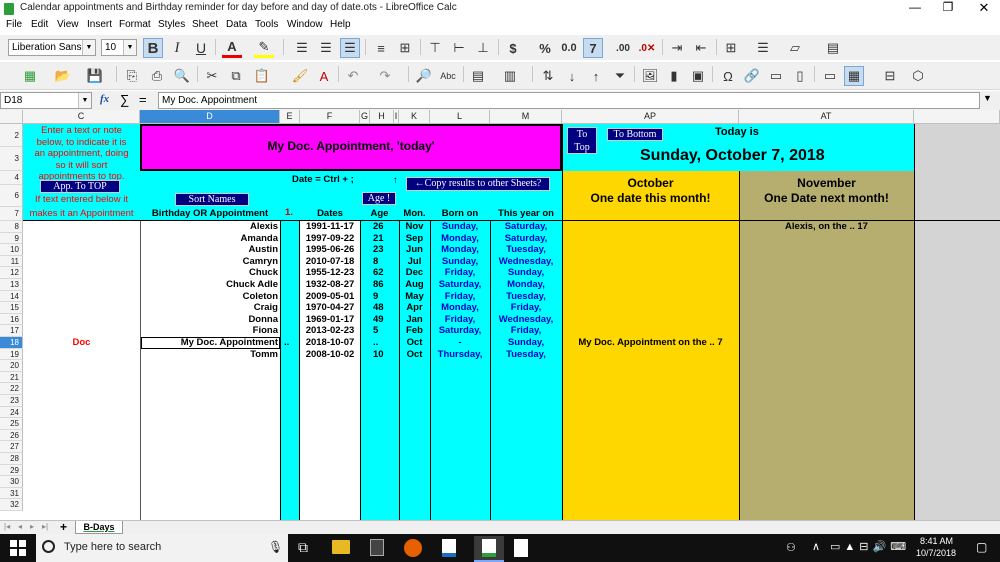  What do you see at coordinates (987, 98) in the screenshot?
I see `expand-formula-icon: ▼` at bounding box center [987, 98].